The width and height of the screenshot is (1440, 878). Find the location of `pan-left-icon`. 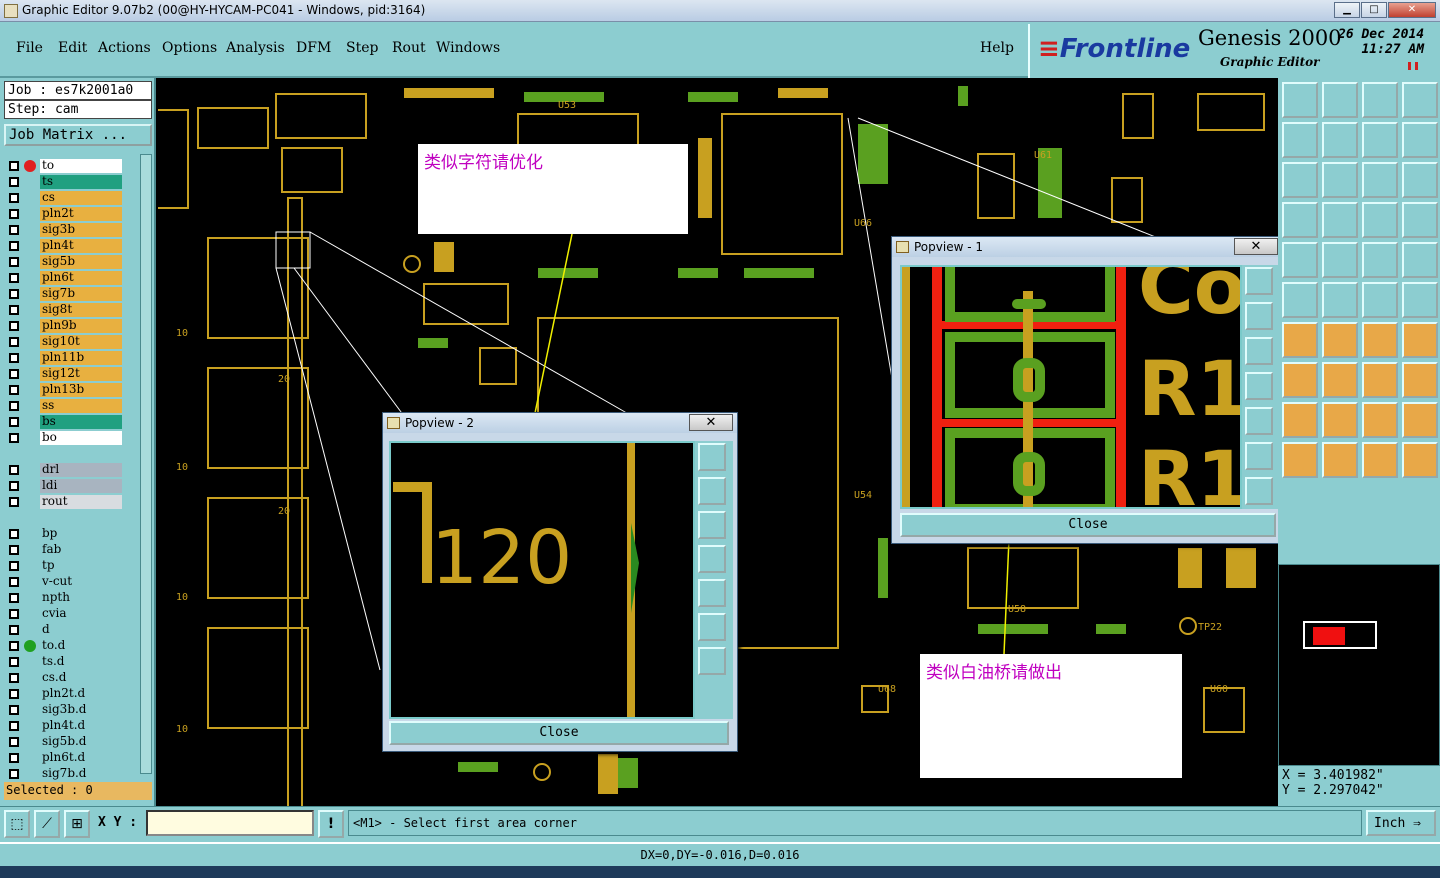

pan-left-icon is located at coordinates (712, 559).